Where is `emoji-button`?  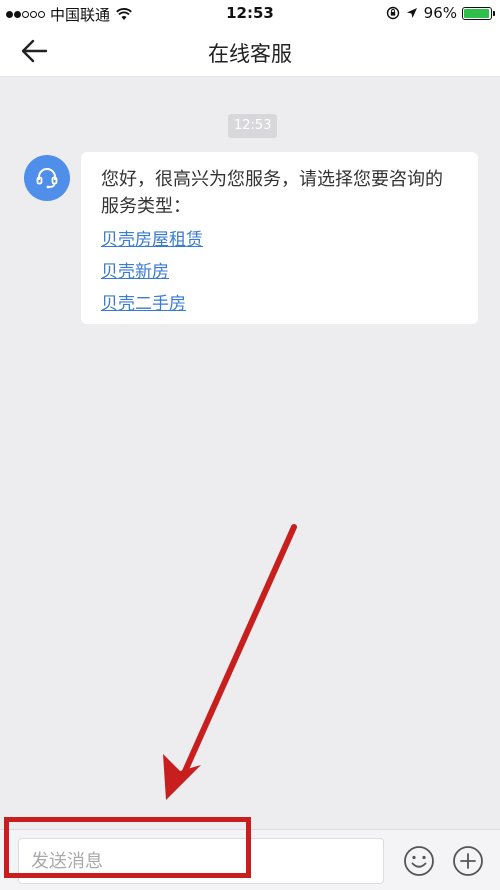
emoji-button is located at coordinates (419, 861).